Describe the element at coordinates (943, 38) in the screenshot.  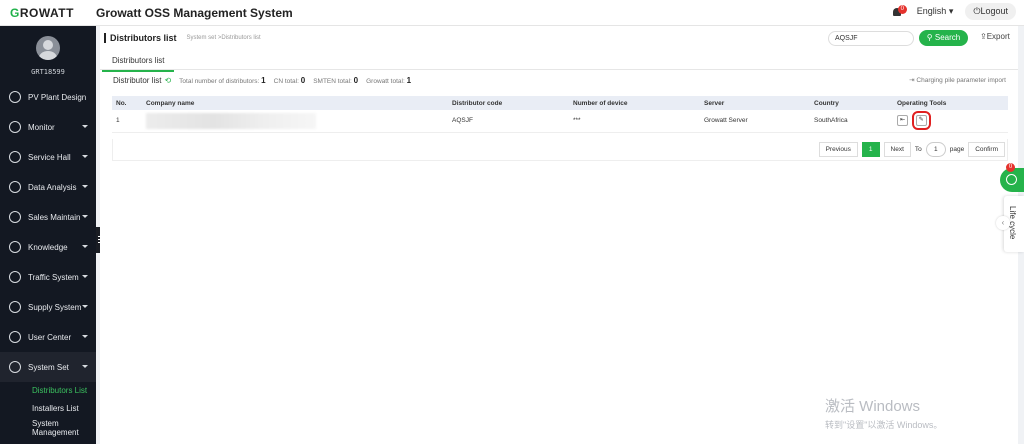
I see `search-button: ⚲ Search` at that location.